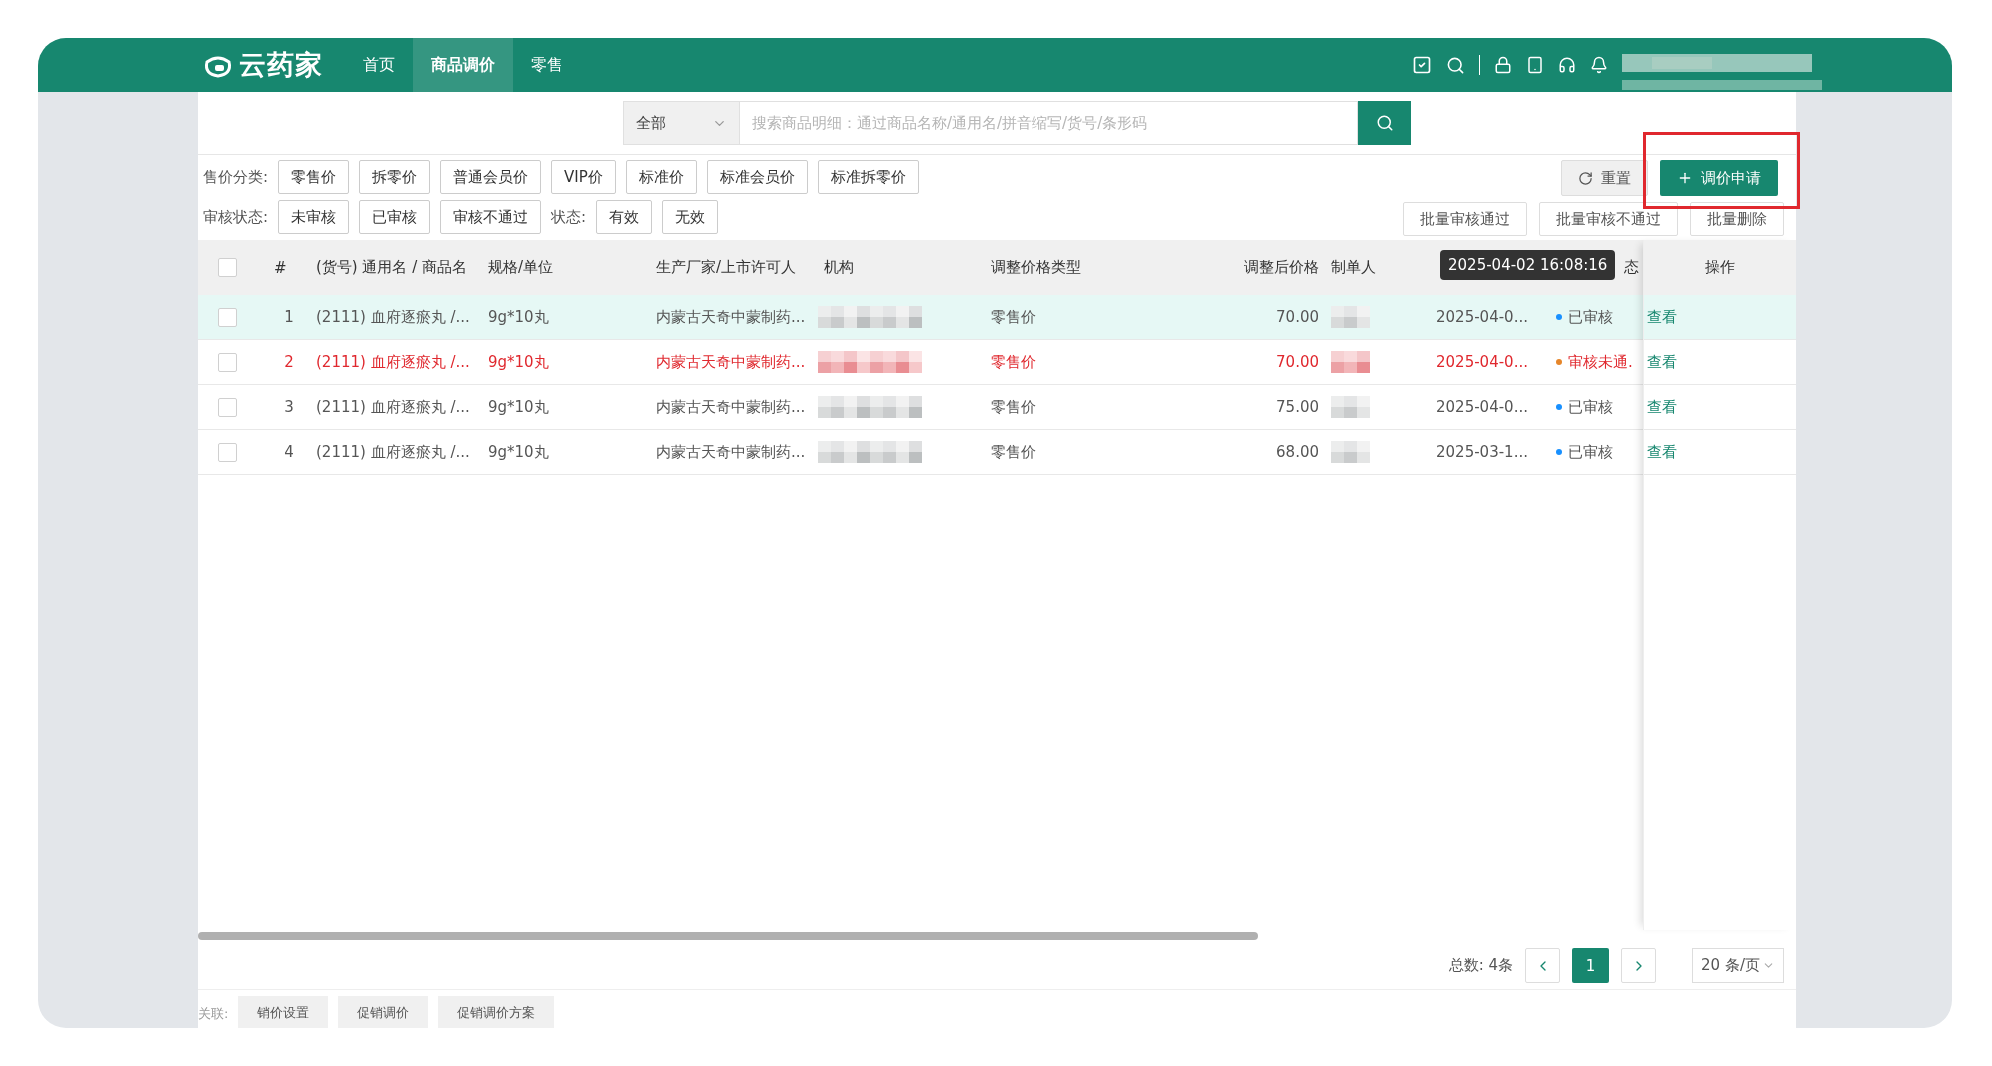 This screenshot has width=1992, height=1066. Describe the element at coordinates (491, 217) in the screenshot. I see `filter-button: 审核不通过` at that location.